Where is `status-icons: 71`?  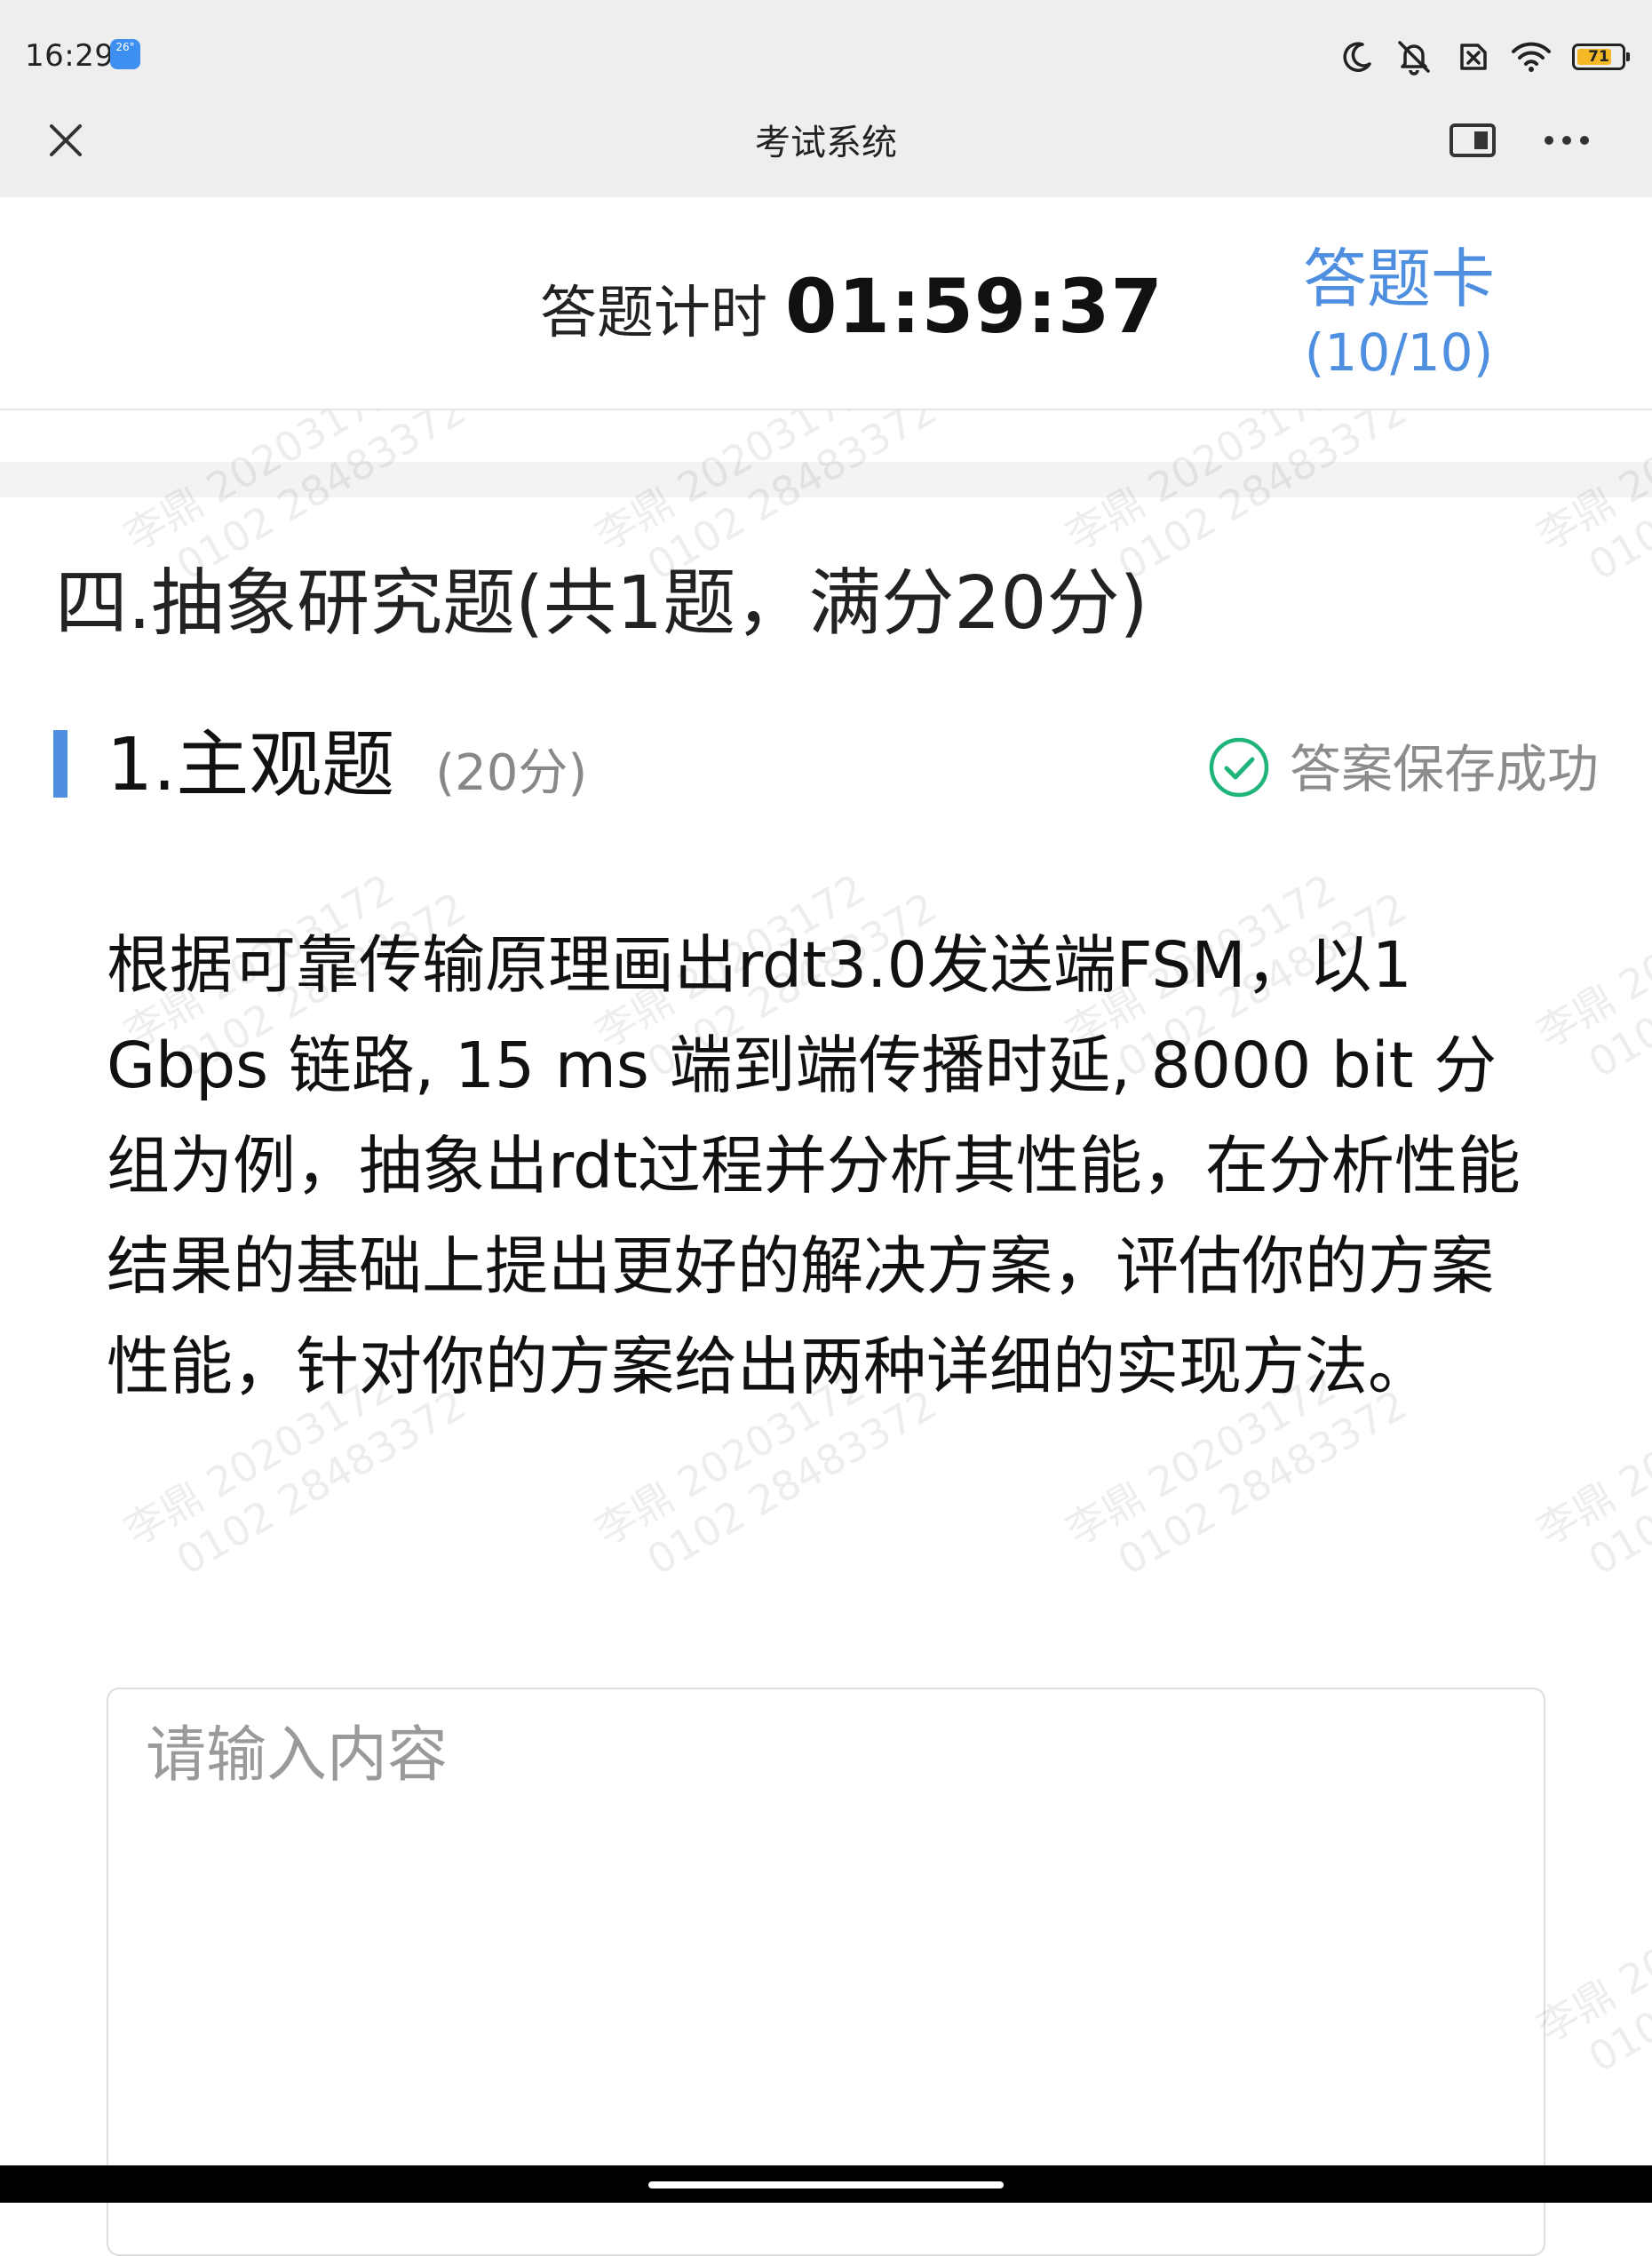 status-icons: 71 is located at coordinates (1484, 57).